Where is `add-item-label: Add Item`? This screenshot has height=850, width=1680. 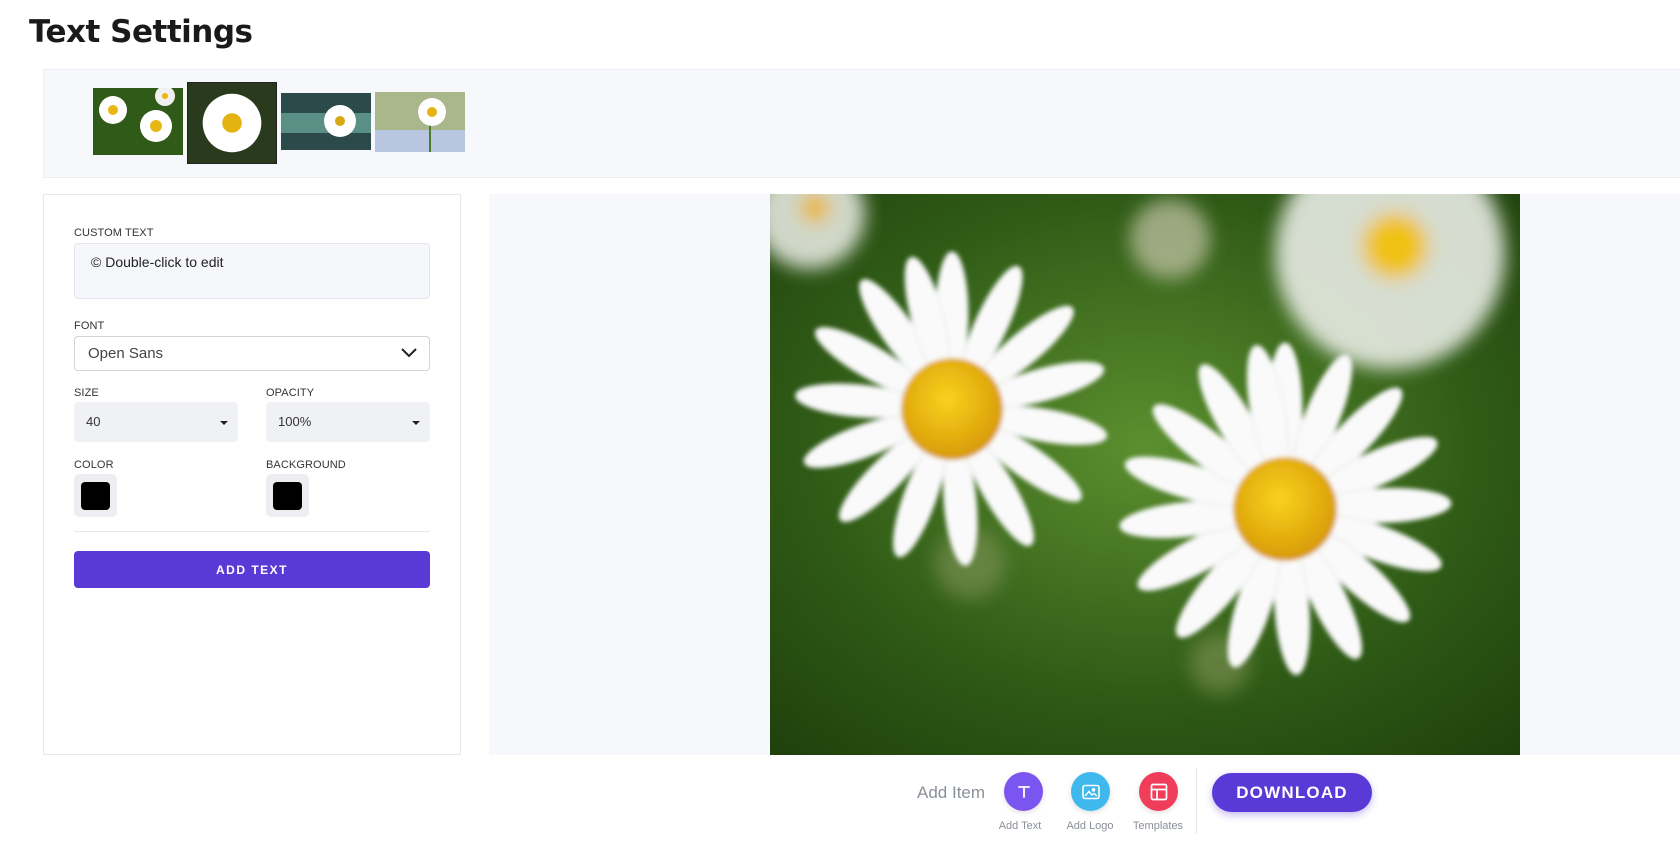
add-item-label: Add Item is located at coordinates (951, 792).